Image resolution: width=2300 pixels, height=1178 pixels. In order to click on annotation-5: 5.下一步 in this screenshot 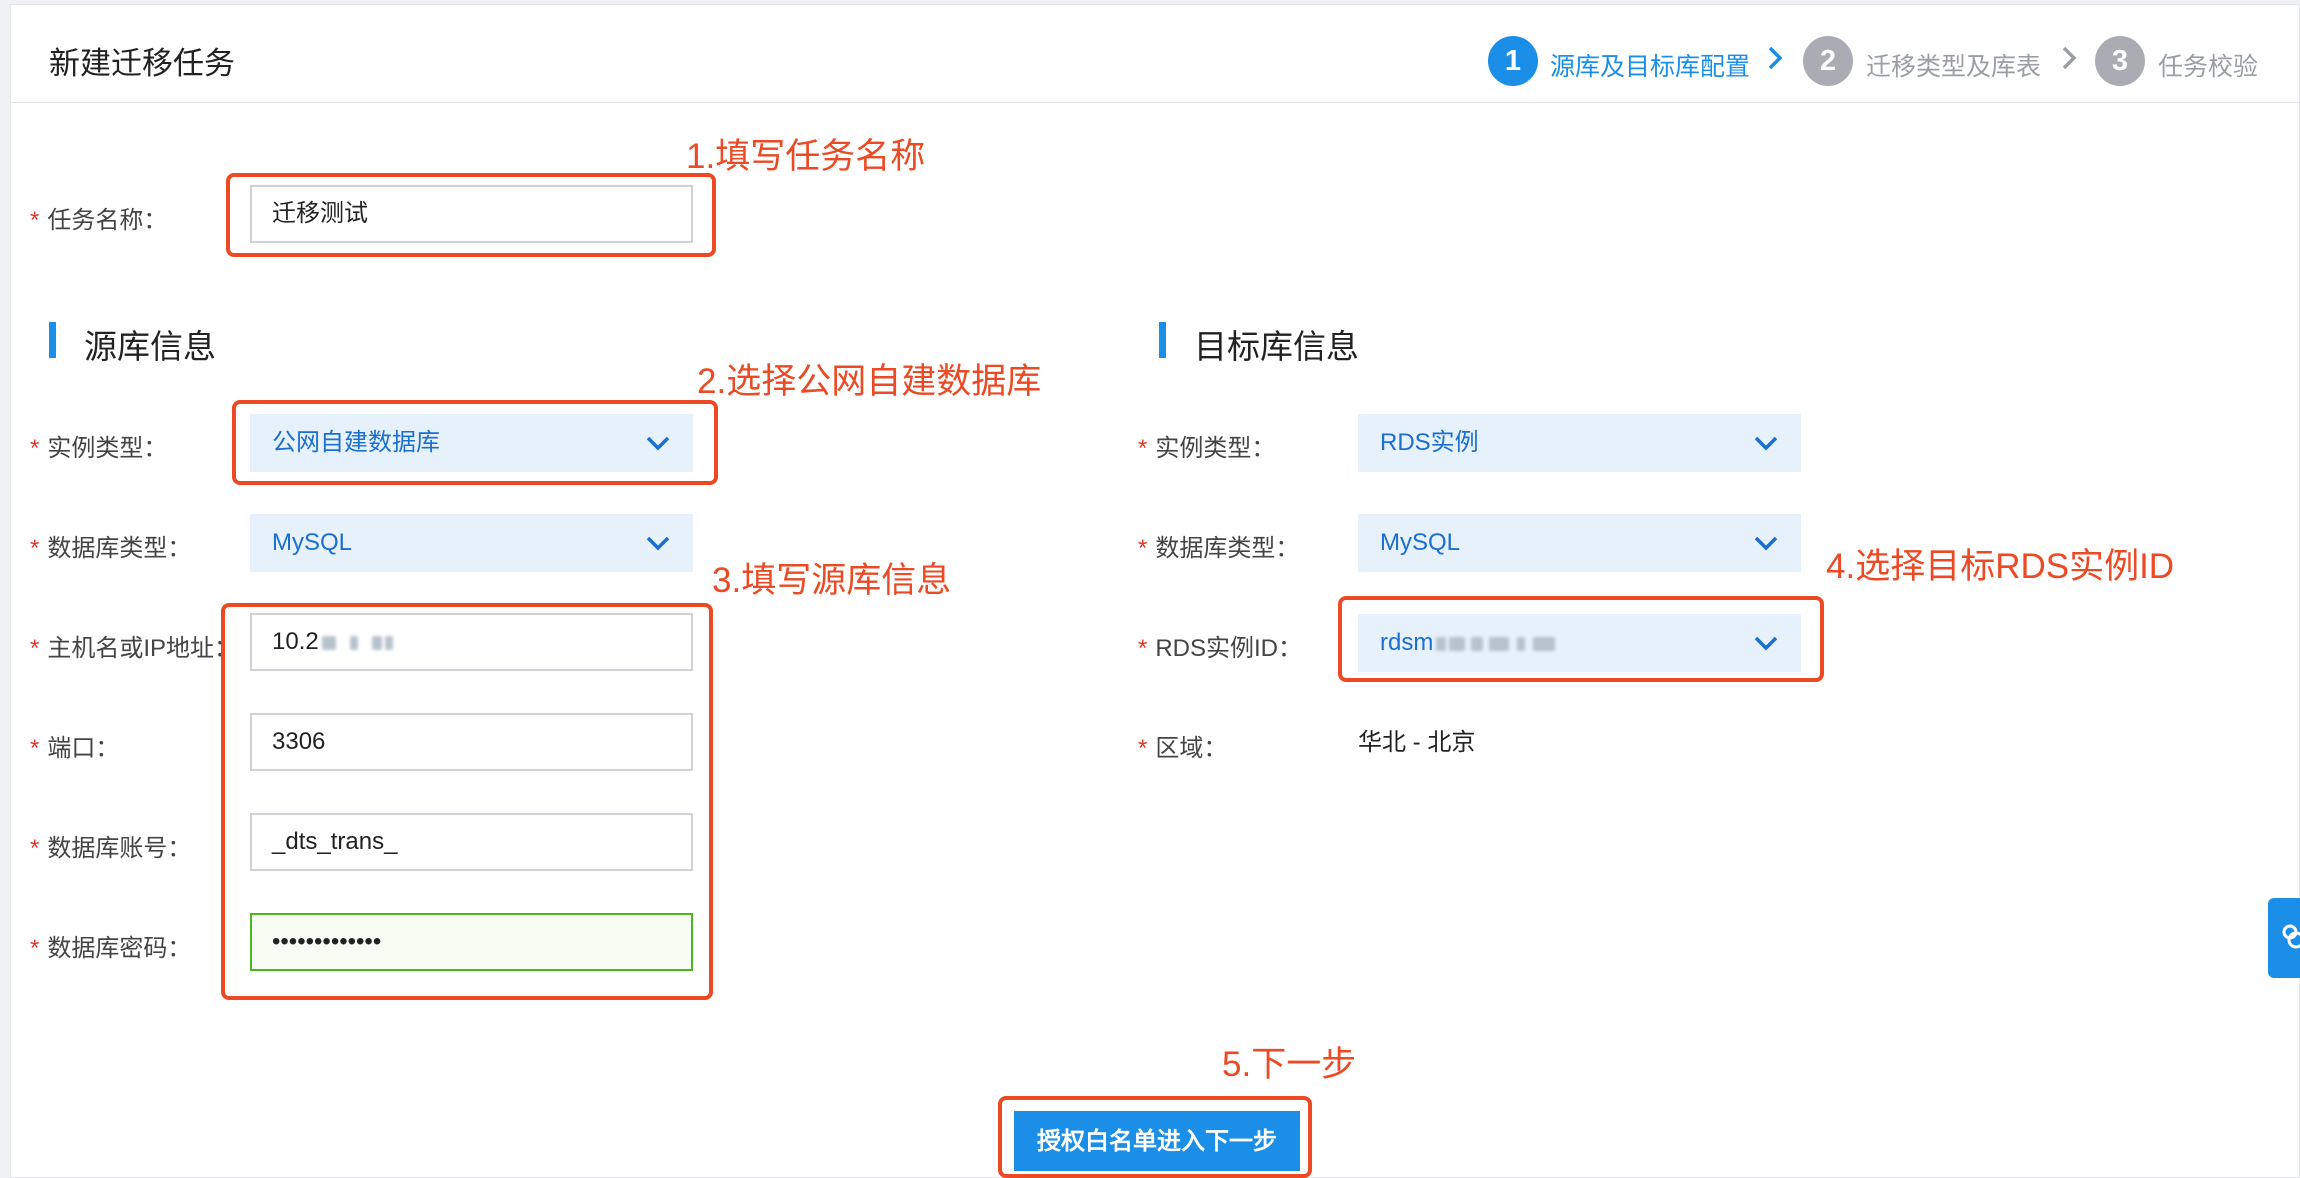, I will do `click(1289, 1064)`.